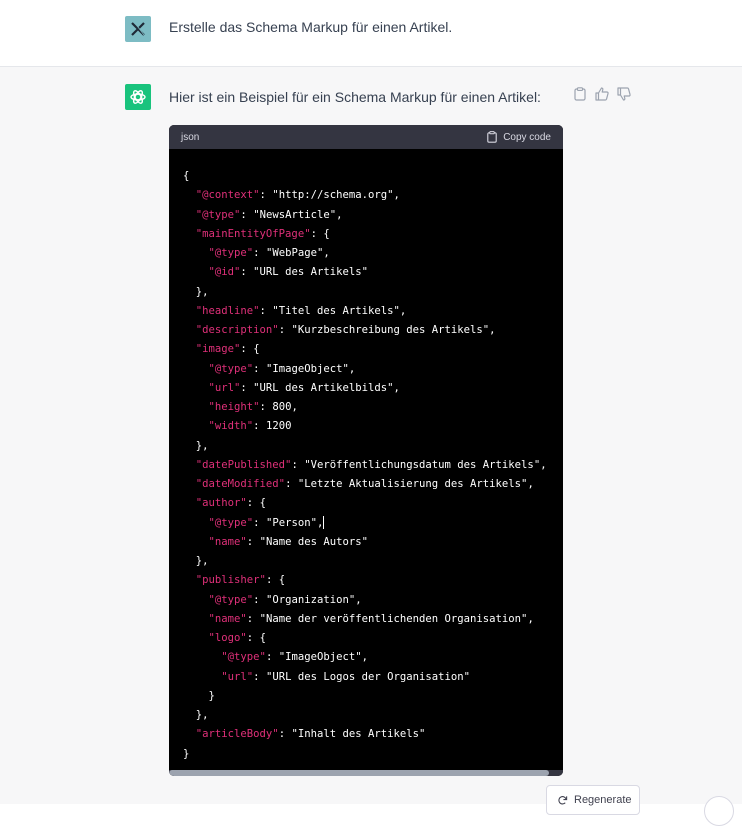 The width and height of the screenshot is (742, 826). I want to click on code-line: "author": {, so click(230, 503).